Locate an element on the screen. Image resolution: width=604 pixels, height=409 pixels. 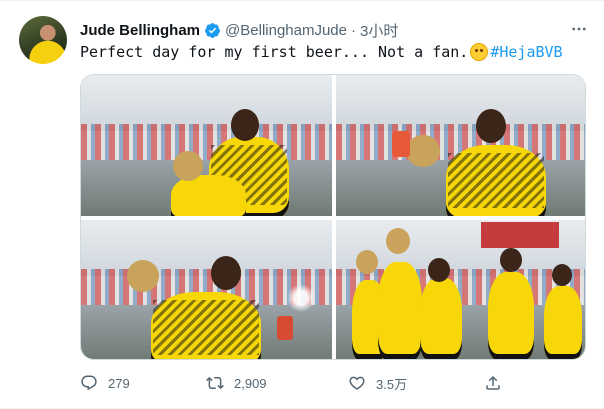
retweet-button: 2,909 is located at coordinates (236, 383).